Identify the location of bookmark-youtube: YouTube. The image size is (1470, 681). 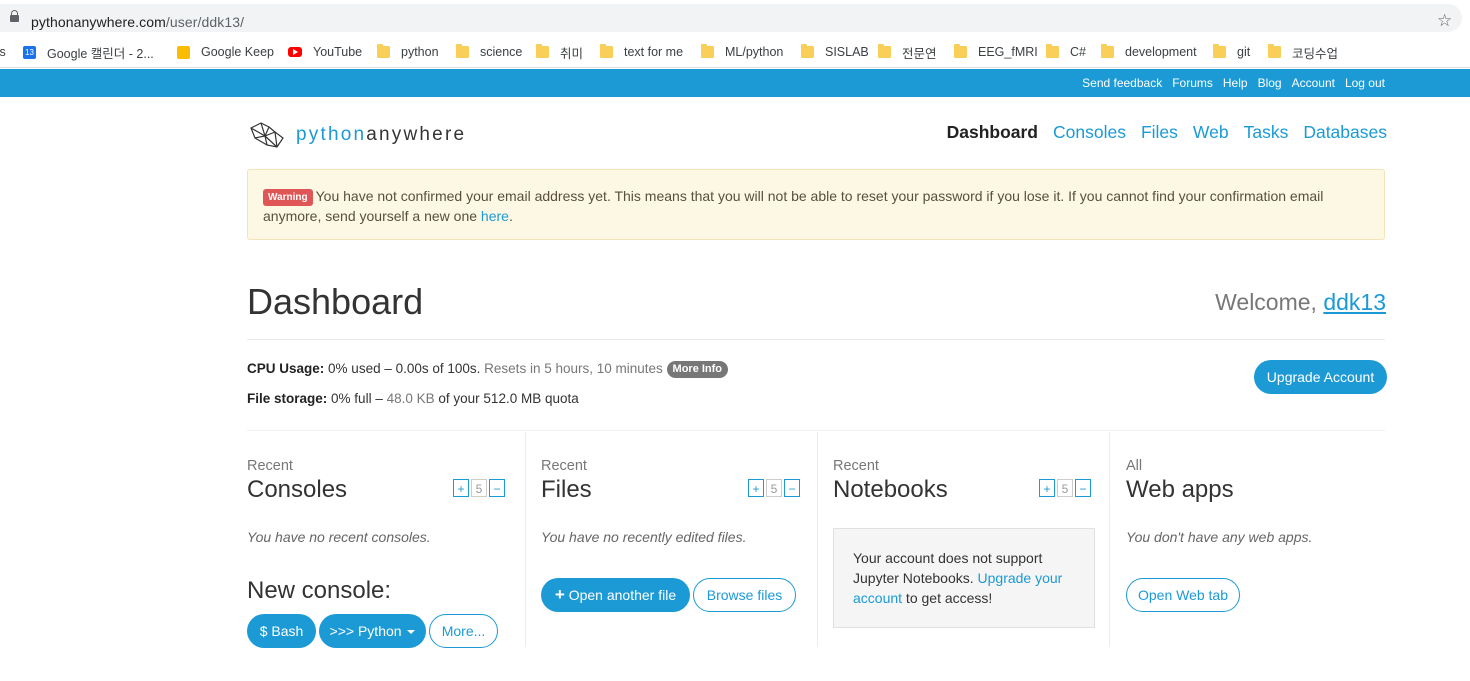
(325, 52).